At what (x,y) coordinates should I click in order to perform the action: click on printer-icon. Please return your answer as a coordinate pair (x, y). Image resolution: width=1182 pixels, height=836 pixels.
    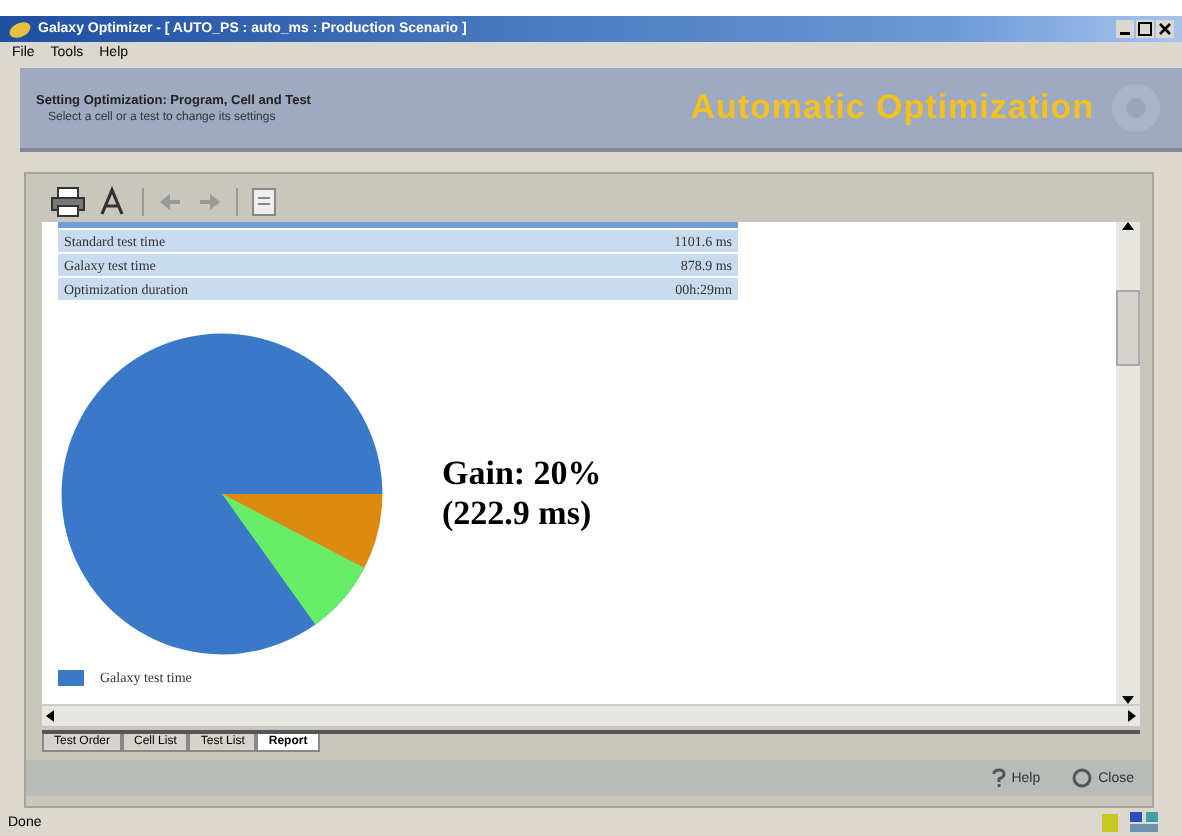
    Looking at the image, I should click on (68, 202).